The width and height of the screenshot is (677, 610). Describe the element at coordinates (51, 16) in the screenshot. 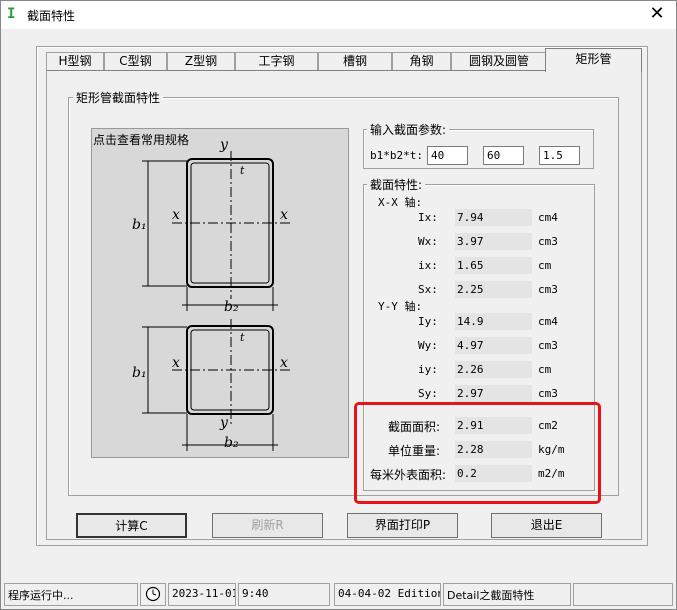

I see `window-title: 截面特性` at that location.